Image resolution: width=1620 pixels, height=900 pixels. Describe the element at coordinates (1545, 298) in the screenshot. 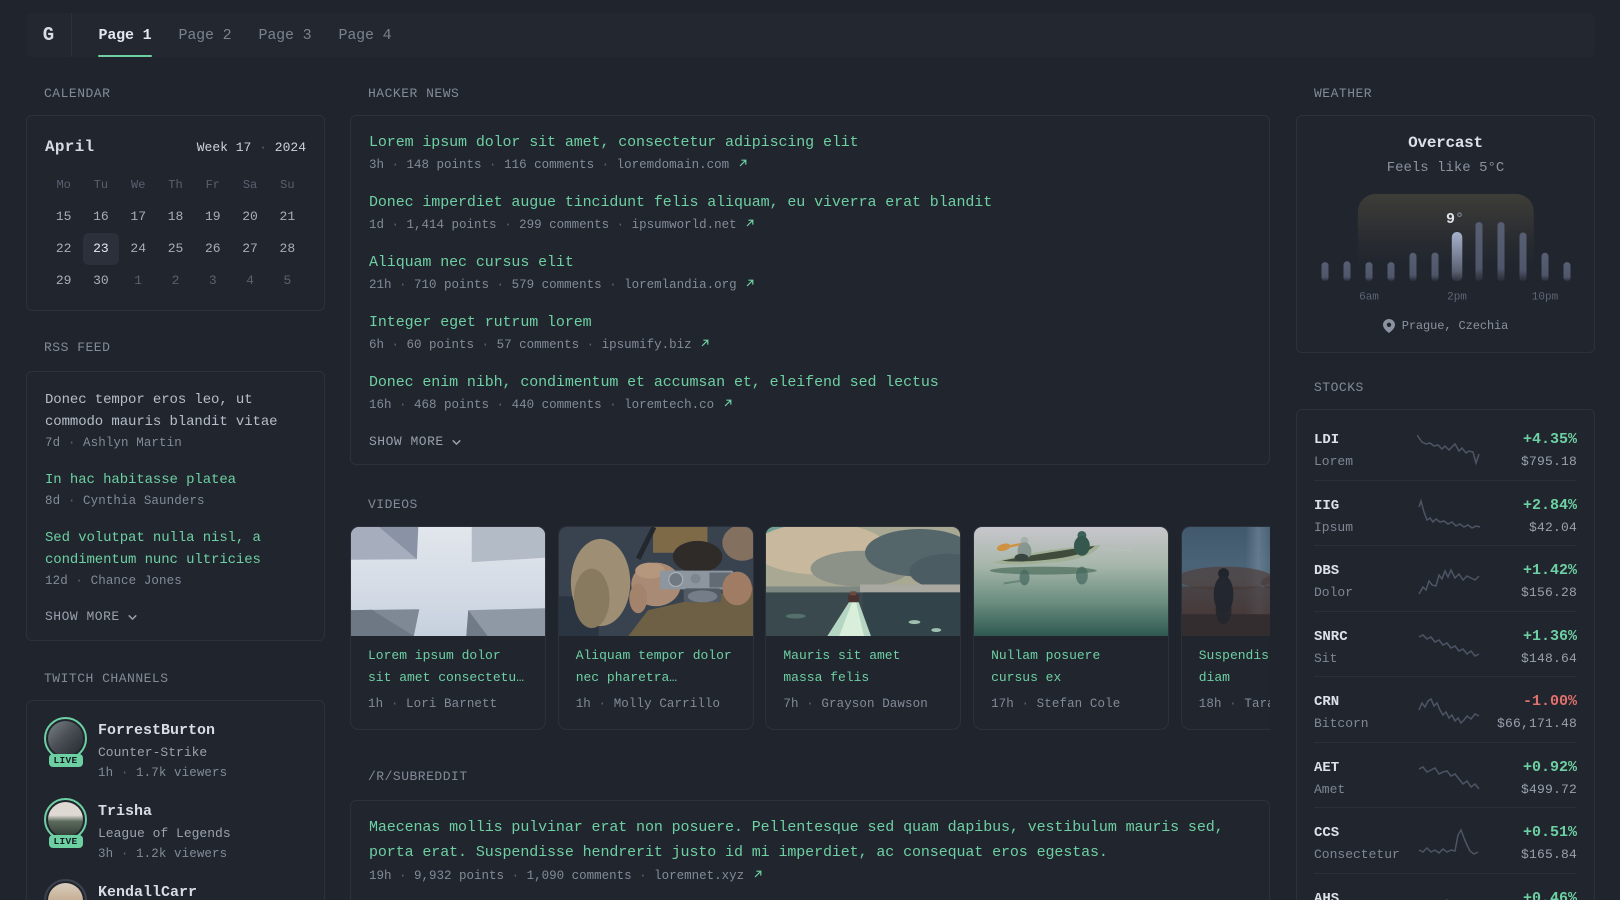

I see `svg-text: 10pm` at that location.